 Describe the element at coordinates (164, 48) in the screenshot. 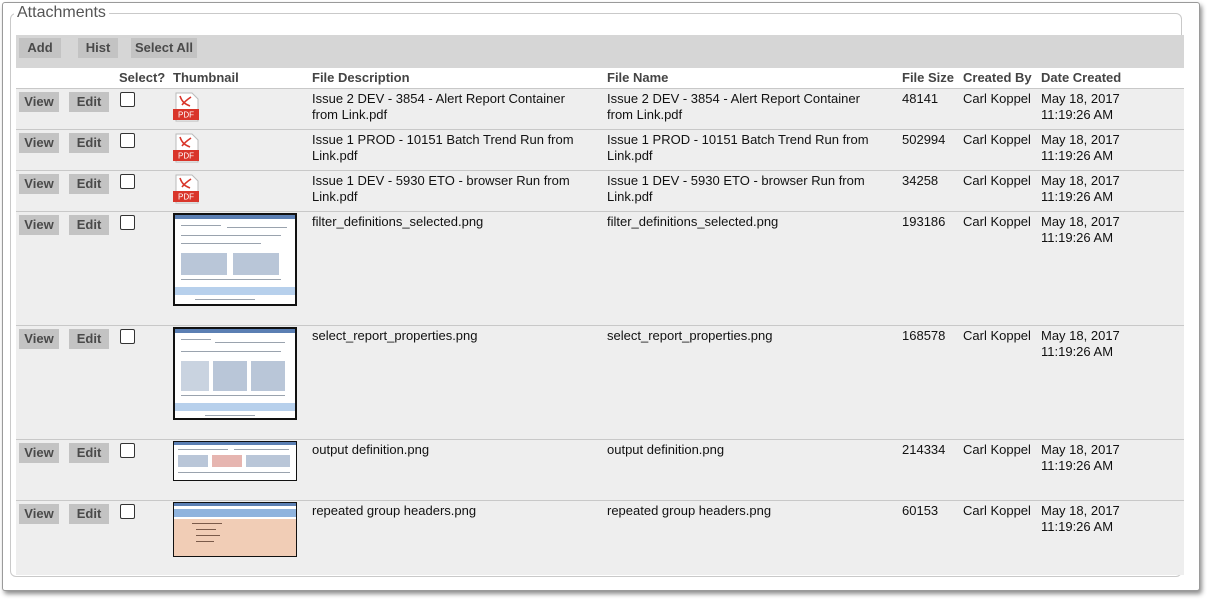

I see `select-all-button: Select All` at that location.